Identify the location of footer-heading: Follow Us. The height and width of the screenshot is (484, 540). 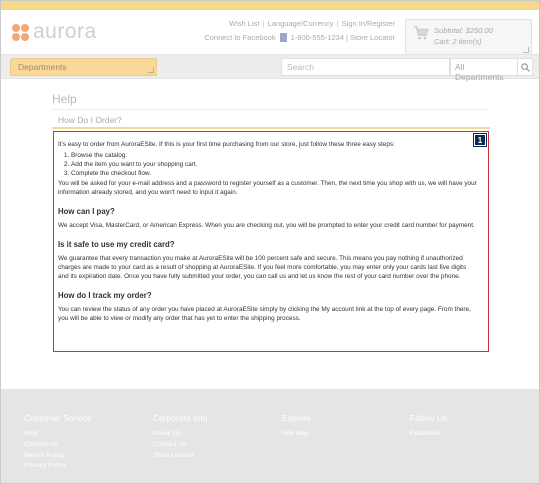
(429, 418).